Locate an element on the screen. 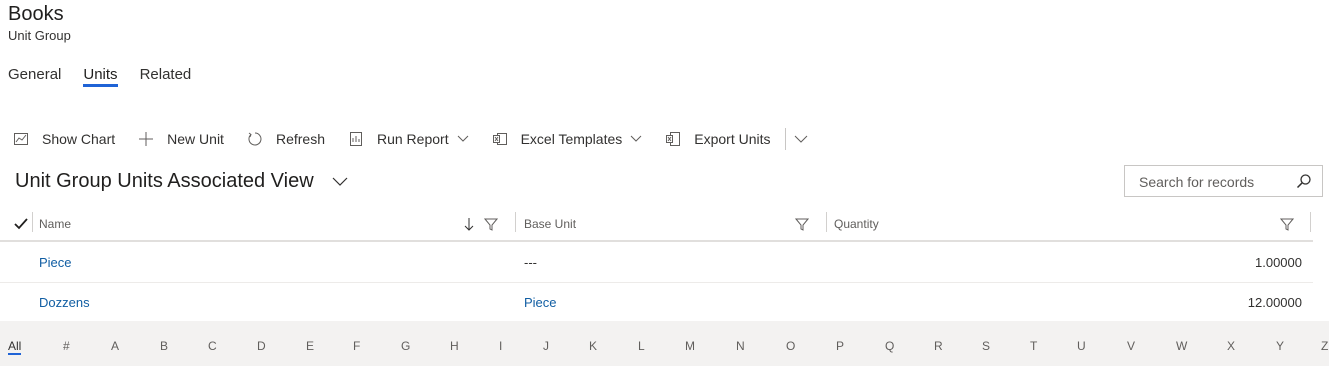  column-header-base-unit: Base Unit is located at coordinates (550, 224).